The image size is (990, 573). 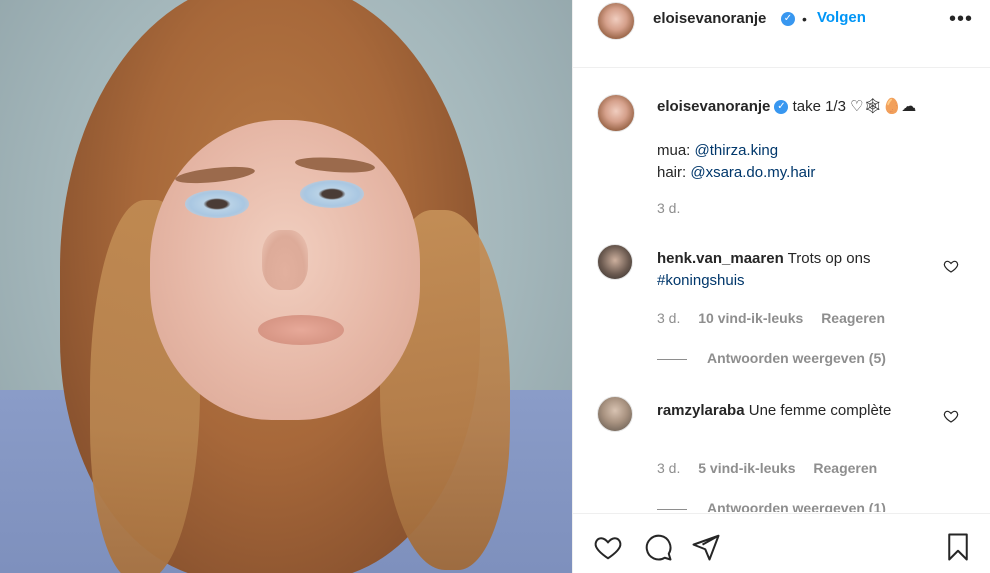 I want to click on header-username: eloisevanoranje, so click(x=709, y=18).